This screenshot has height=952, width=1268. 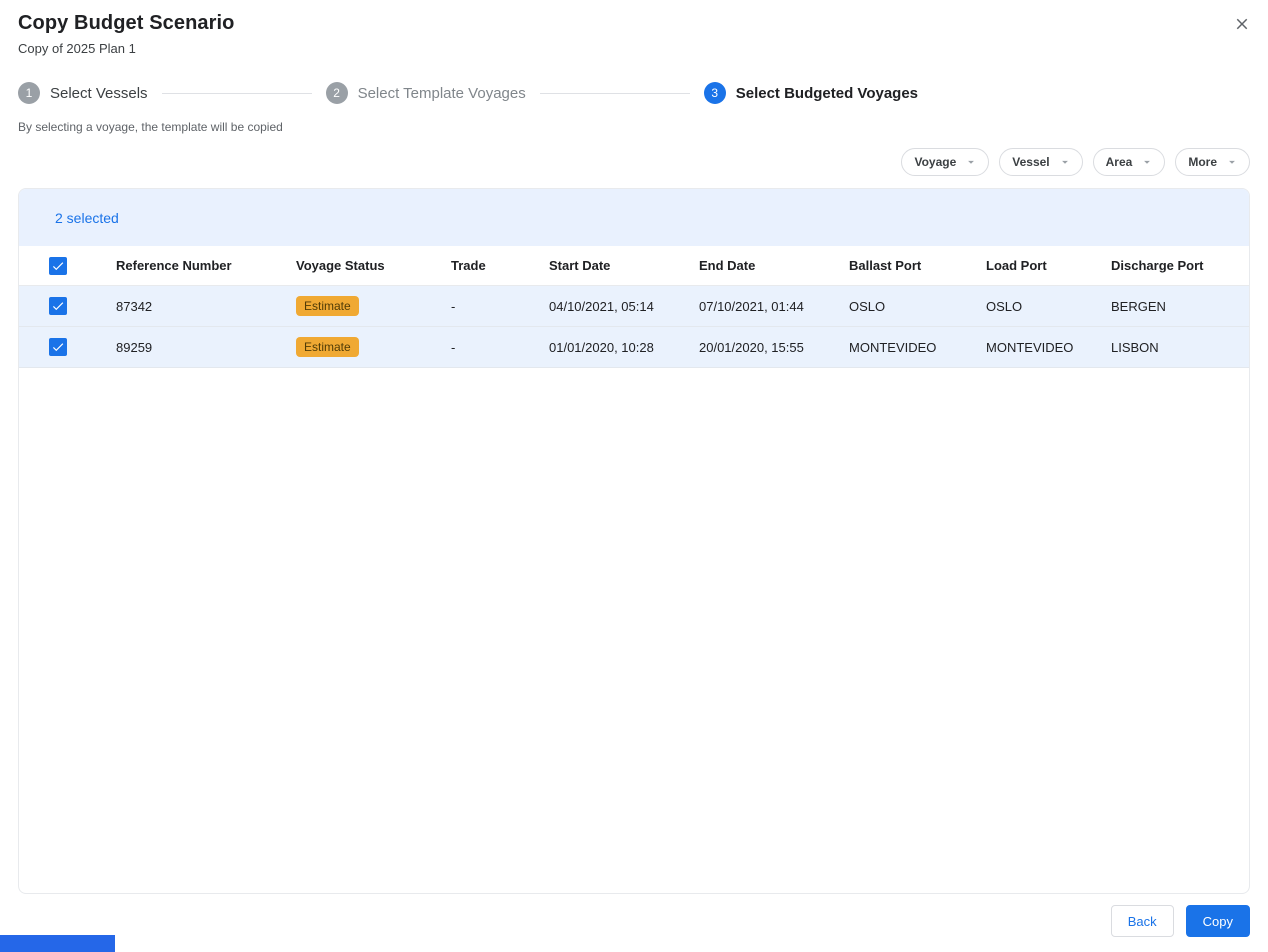 I want to click on cell-discharge-port: LISBON, so click(x=1135, y=347).